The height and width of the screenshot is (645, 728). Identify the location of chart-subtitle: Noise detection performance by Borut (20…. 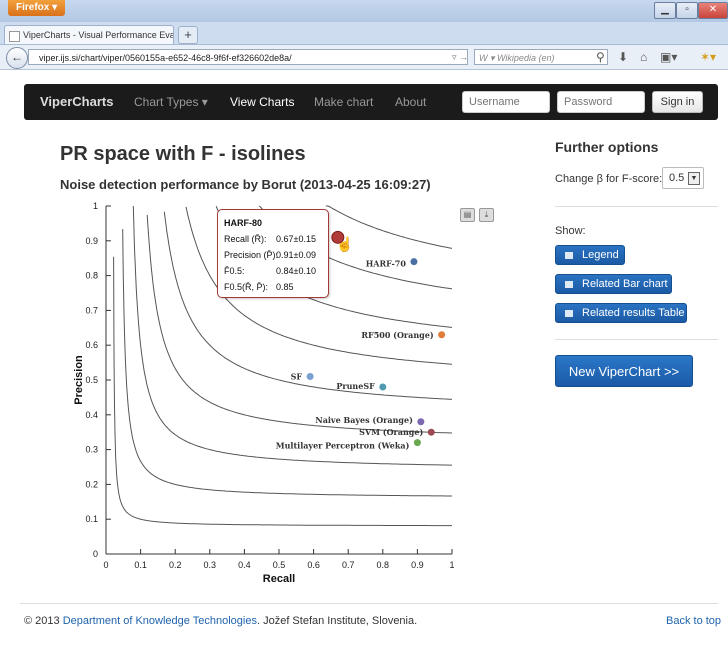
(245, 184).